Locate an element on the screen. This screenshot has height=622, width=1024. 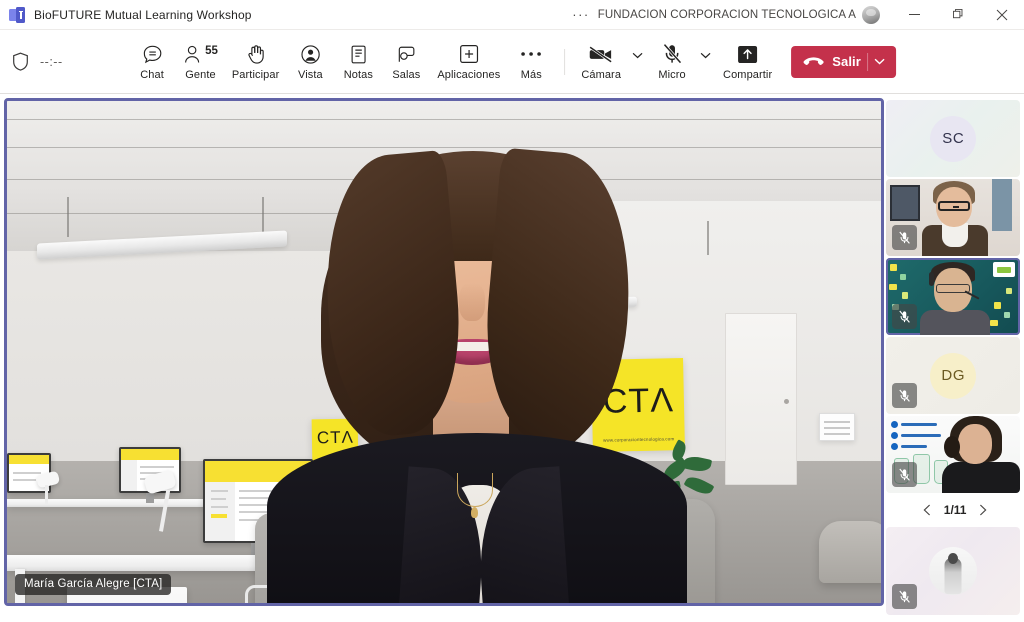
chat-icon is located at coordinates (152, 54).